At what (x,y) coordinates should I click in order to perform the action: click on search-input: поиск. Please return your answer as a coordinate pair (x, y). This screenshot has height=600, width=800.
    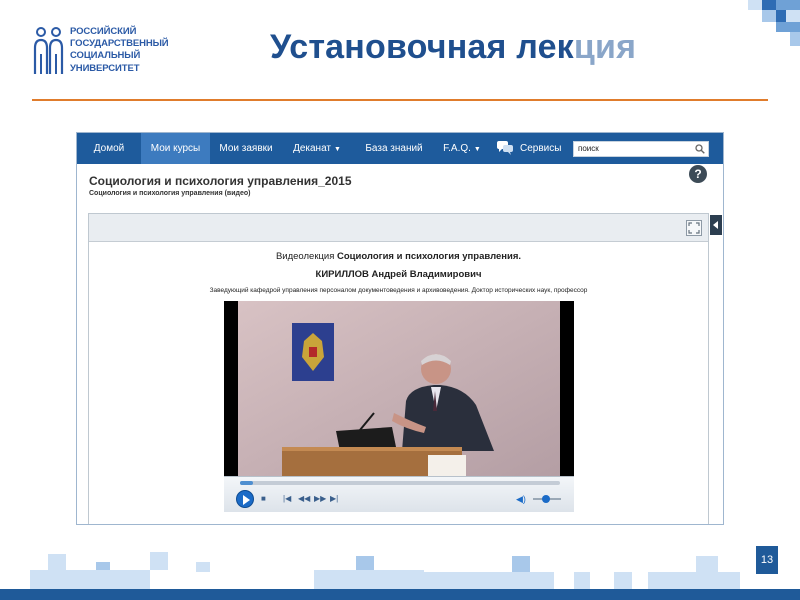
    Looking at the image, I should click on (641, 149).